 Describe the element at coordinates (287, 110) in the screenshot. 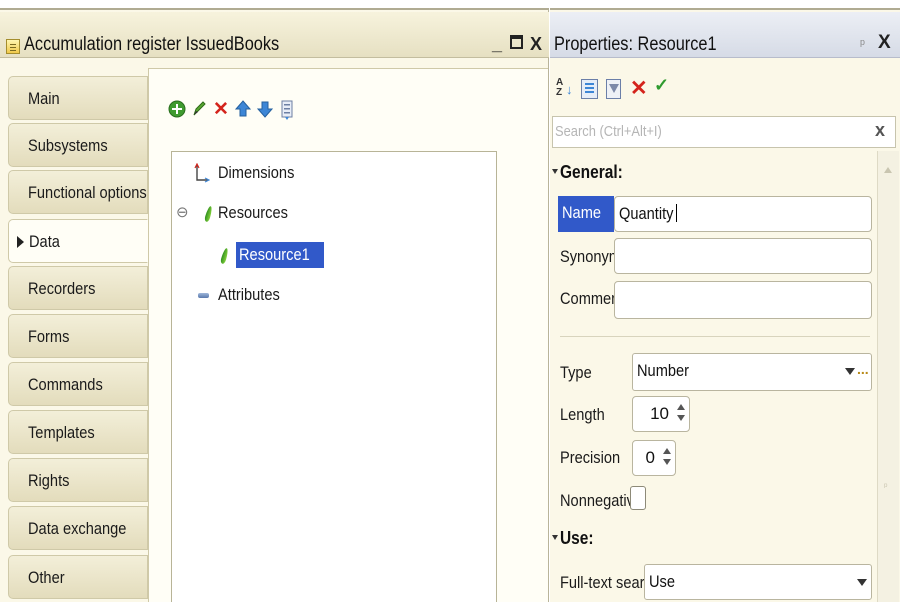

I see `sort-list-icon` at that location.